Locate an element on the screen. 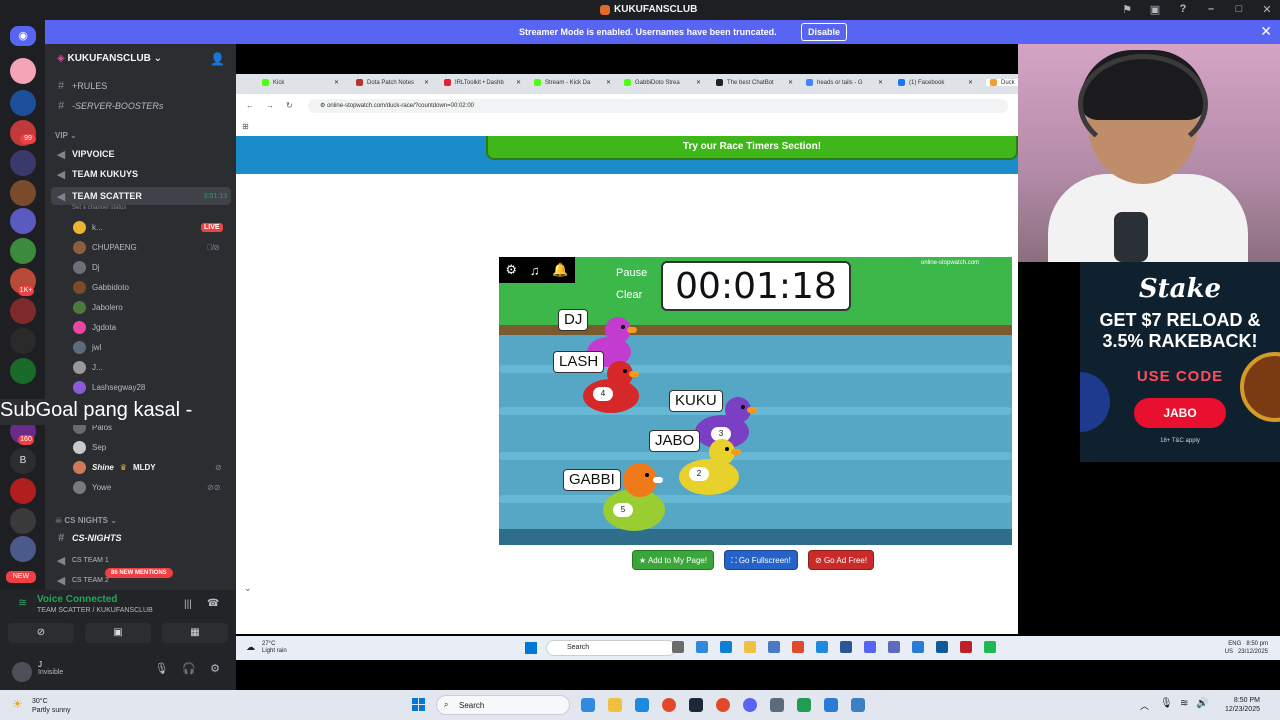 The image size is (1280, 720). weather-widget: 30°C Partly sunny is located at coordinates (51, 706).